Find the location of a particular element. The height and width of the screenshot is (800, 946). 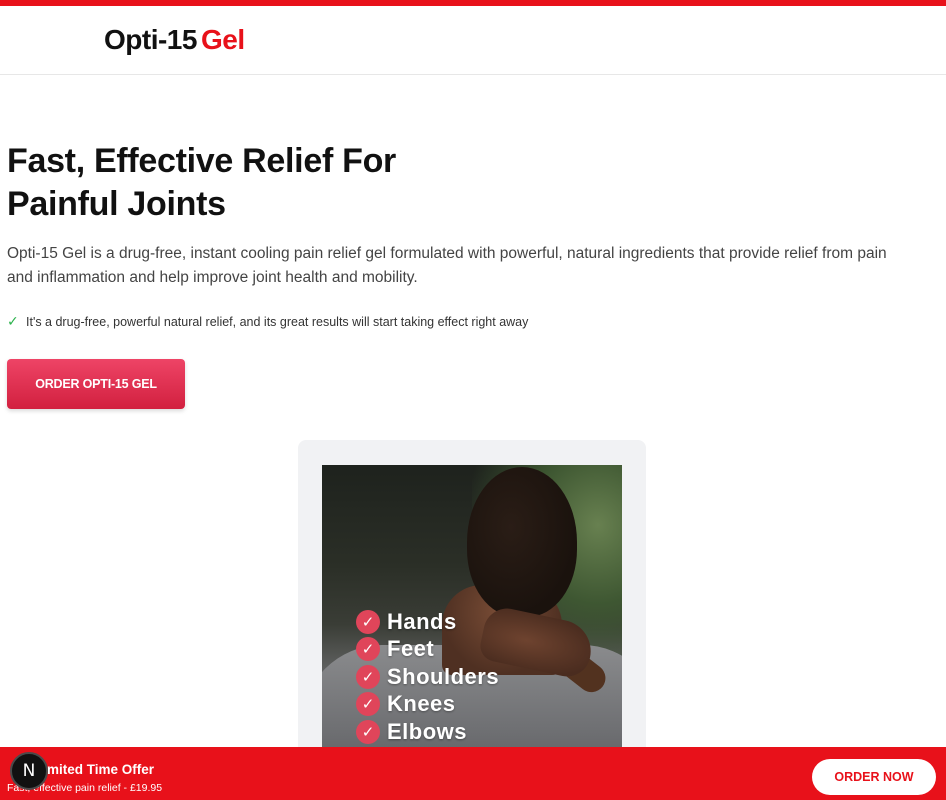

logo-accent-text: Gel is located at coordinates (222, 39).